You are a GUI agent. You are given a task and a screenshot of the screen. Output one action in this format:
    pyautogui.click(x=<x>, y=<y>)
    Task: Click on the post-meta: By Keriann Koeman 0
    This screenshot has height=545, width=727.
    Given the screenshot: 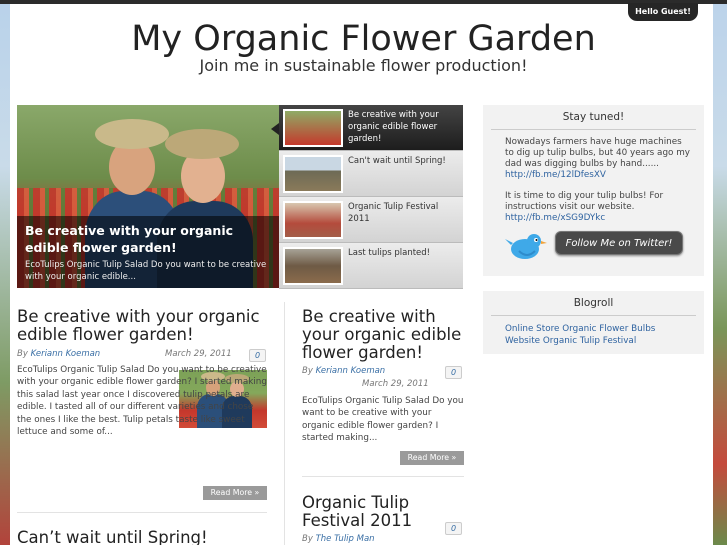 What is the action you would take?
    pyautogui.click(x=383, y=372)
    